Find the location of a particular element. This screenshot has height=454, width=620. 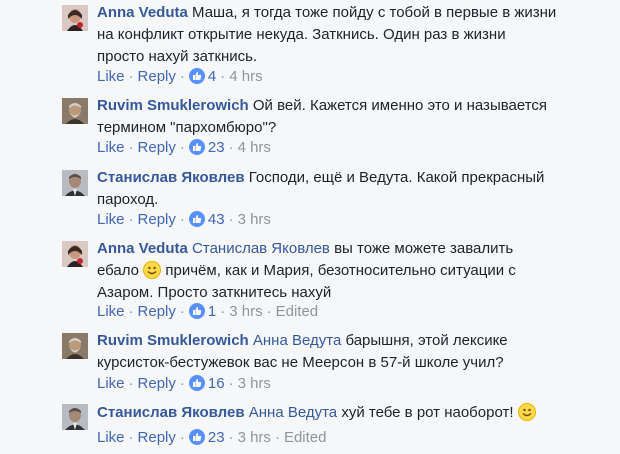

reaction-count: 4 is located at coordinates (202, 76).